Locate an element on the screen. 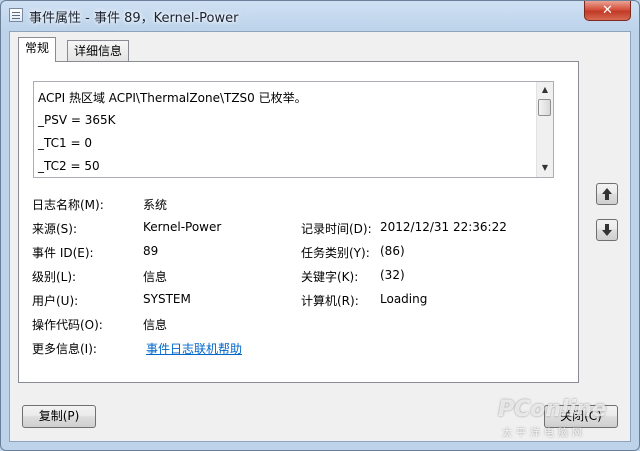 This screenshot has height=451, width=640. window-title: 事件属性 - 事件 89，Kernel-Power is located at coordinates (134, 18).